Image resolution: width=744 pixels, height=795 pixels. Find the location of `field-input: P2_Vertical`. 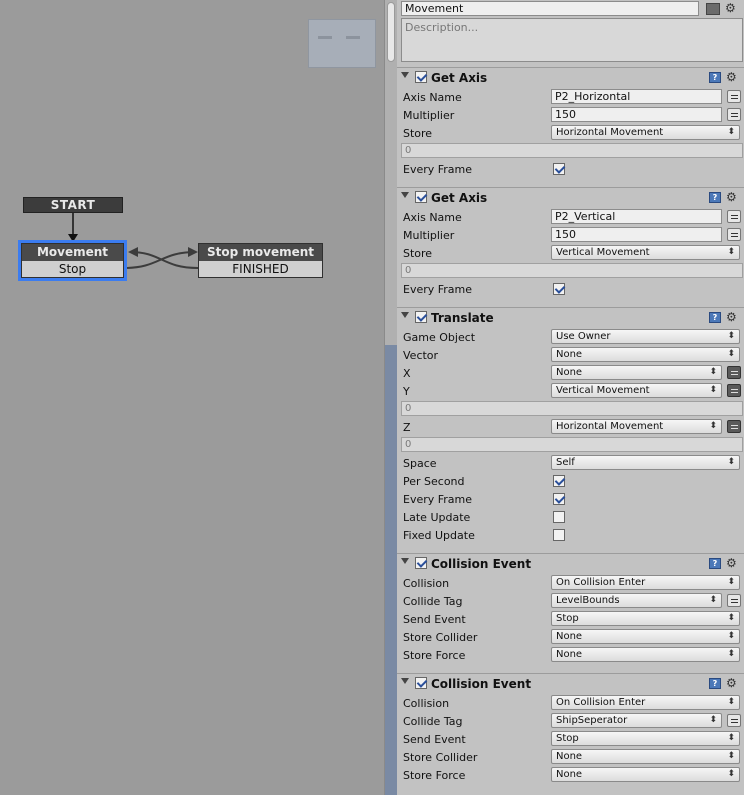

field-input: P2_Vertical is located at coordinates (636, 216).